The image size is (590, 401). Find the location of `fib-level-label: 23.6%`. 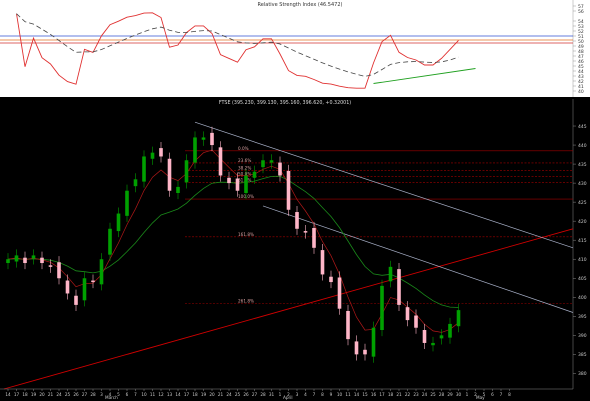

fib-level-label: 23.6% is located at coordinates (244, 160).